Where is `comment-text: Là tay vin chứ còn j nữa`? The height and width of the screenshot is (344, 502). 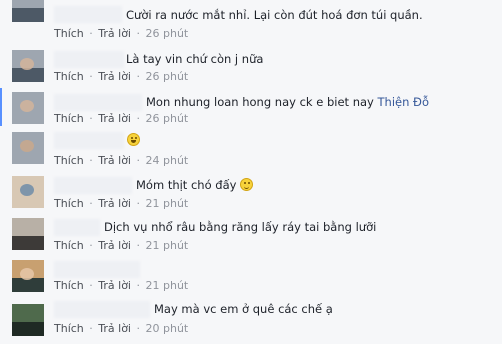 comment-text: Là tay vin chứ còn j nữa is located at coordinates (195, 59).